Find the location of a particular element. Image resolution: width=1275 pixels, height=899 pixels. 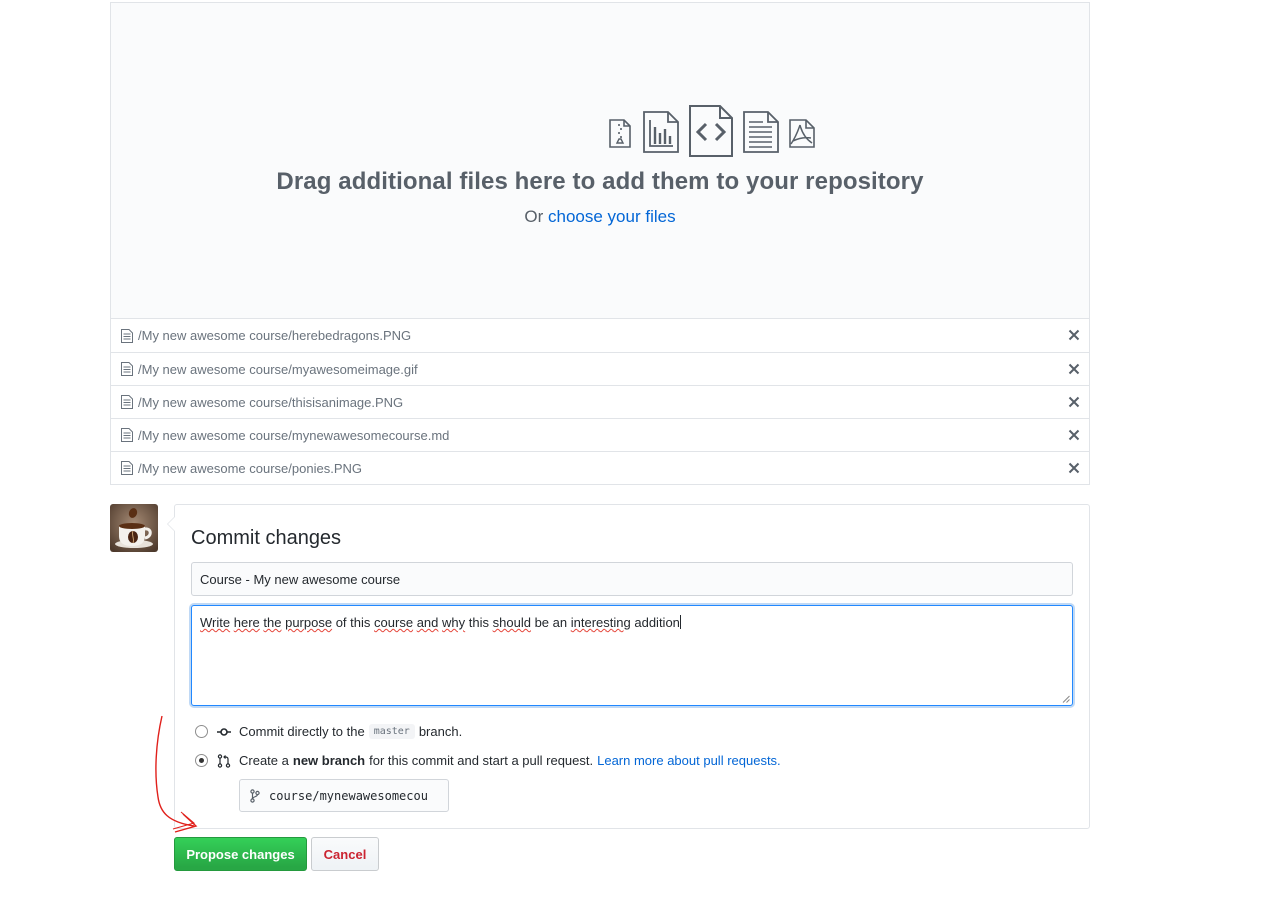

propose-changes-button: Propose changes is located at coordinates (240, 854).